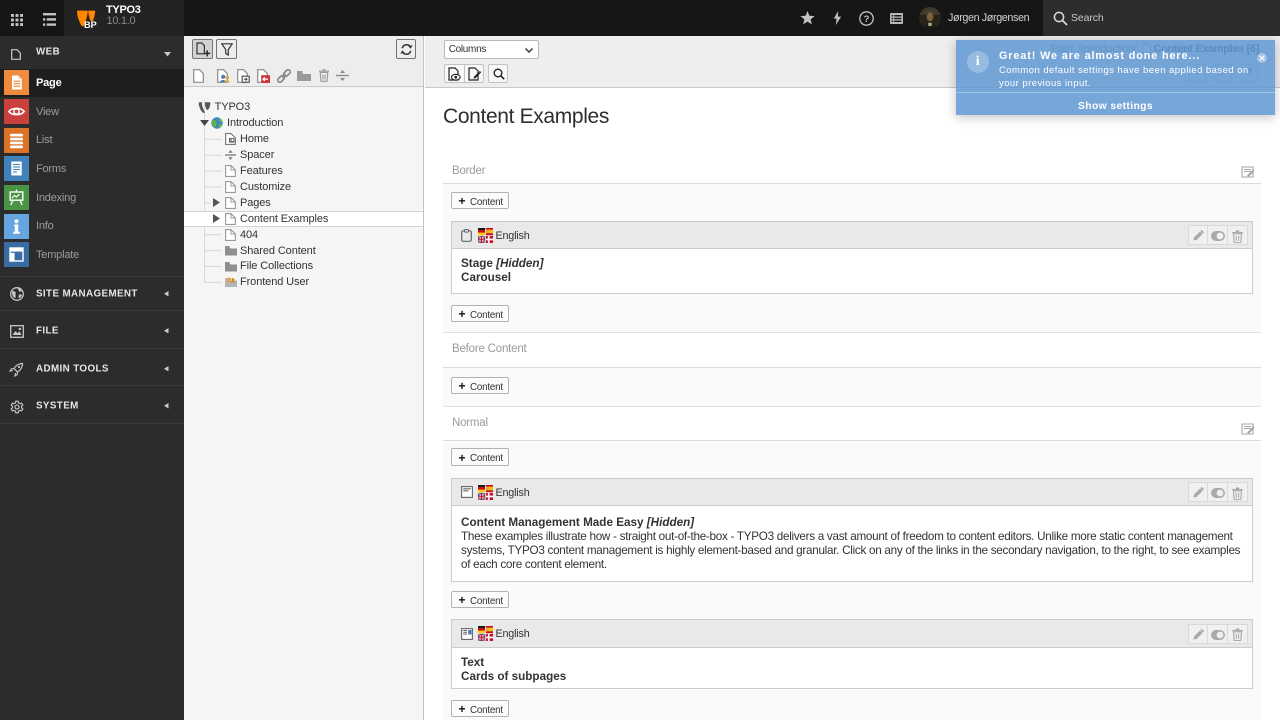  What do you see at coordinates (90, 24) in the screenshot?
I see `svg-text: BP` at bounding box center [90, 24].